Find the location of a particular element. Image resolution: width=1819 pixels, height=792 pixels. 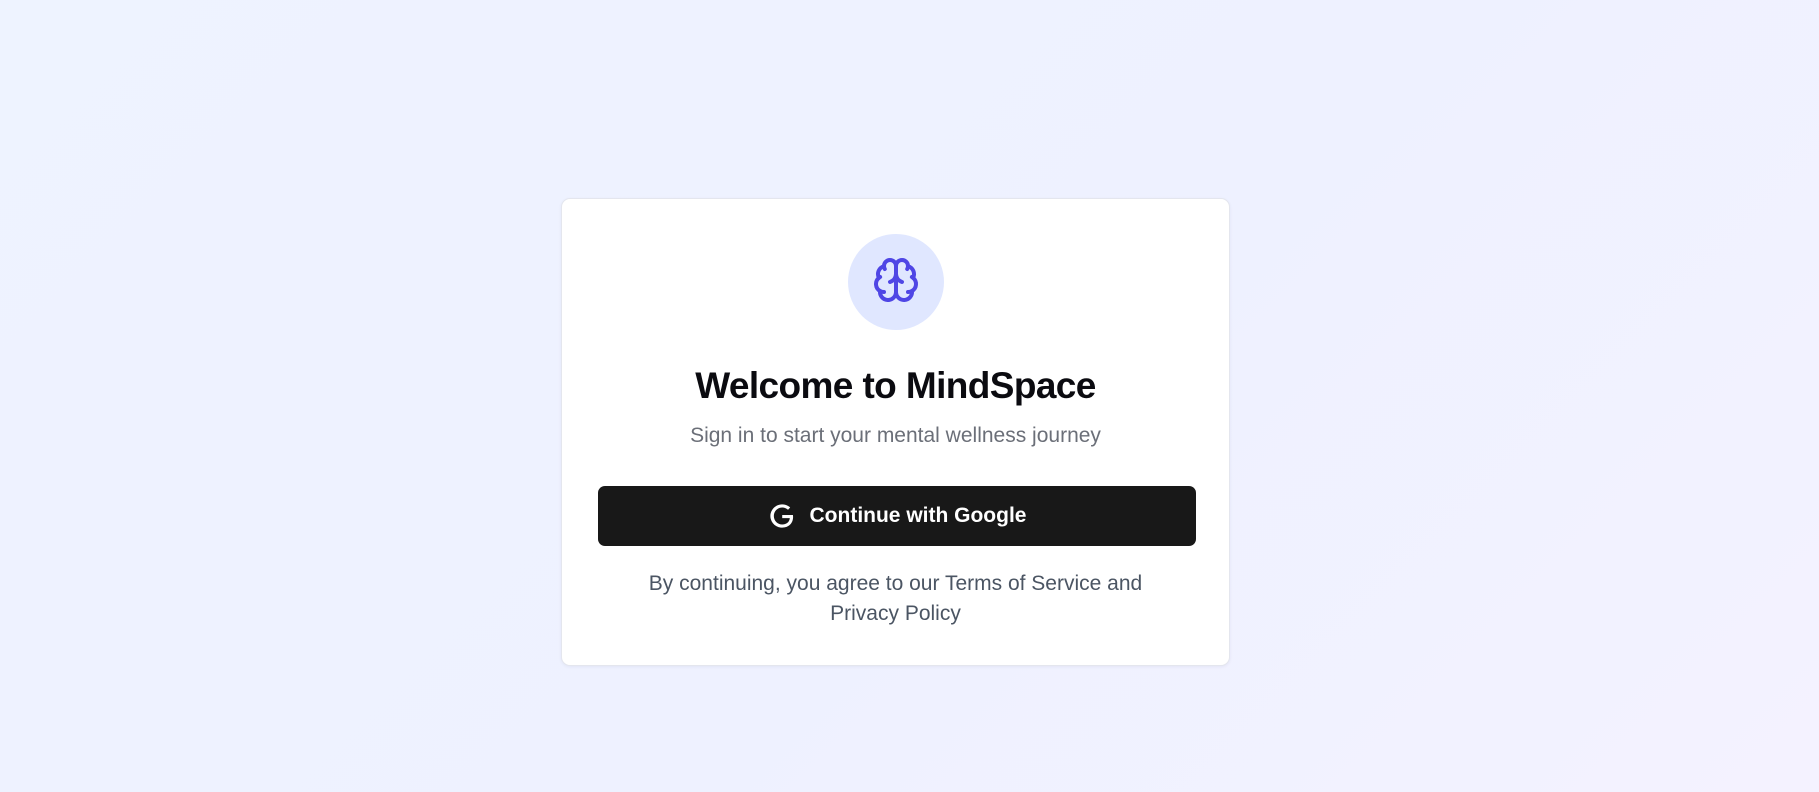

logo-badge is located at coordinates (896, 282).